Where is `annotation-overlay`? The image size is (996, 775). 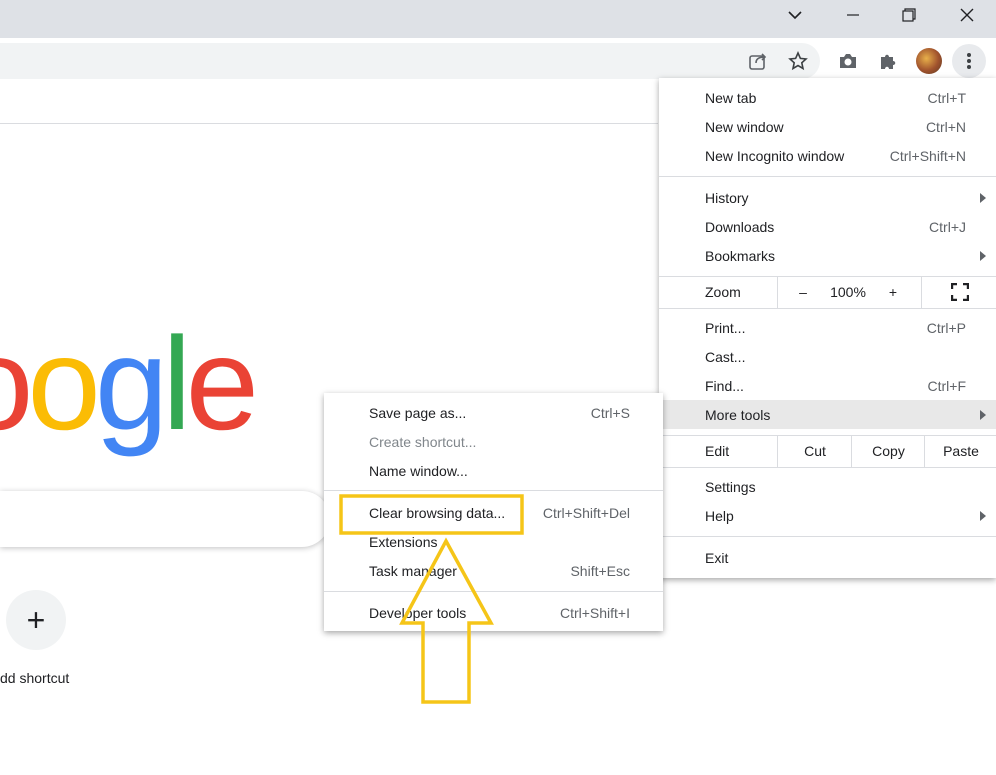 annotation-overlay is located at coordinates (431, 599).